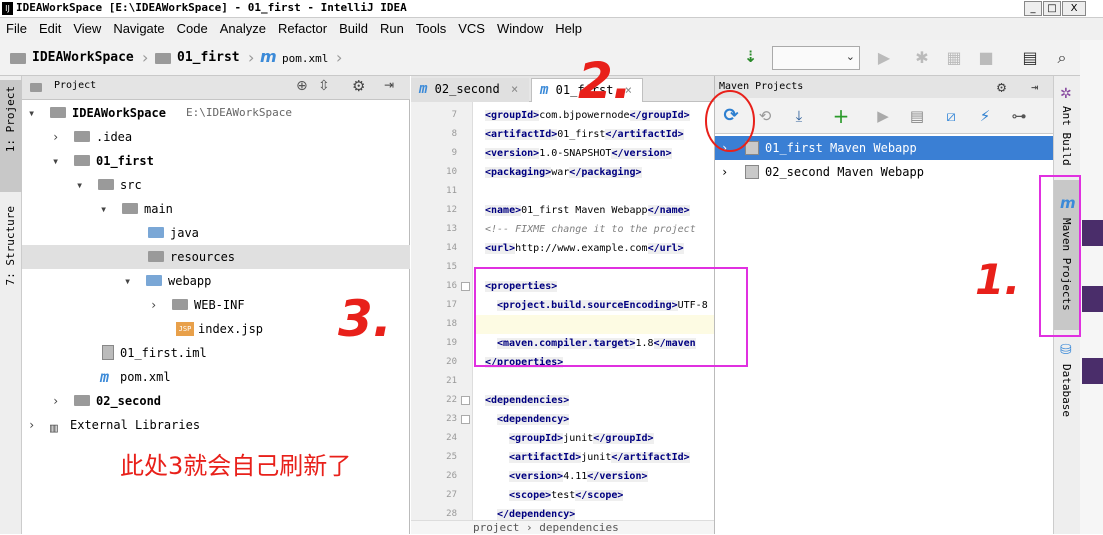 This screenshot has width=1103, height=535. I want to click on annotation-number-2: 2., so click(605, 81).